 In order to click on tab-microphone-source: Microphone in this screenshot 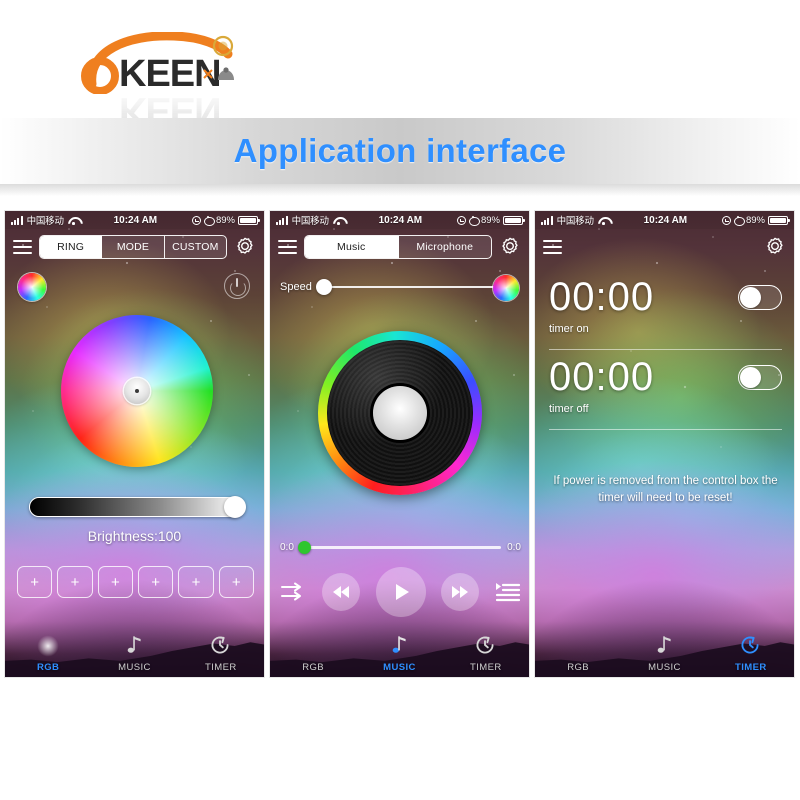, I will do `click(445, 247)`.